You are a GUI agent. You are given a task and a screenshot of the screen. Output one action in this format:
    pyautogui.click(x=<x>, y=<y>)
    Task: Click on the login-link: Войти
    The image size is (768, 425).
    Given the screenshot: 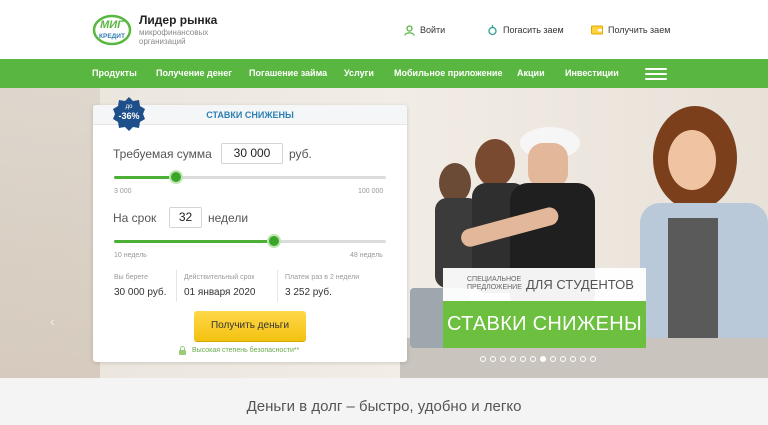 What is the action you would take?
    pyautogui.click(x=424, y=30)
    